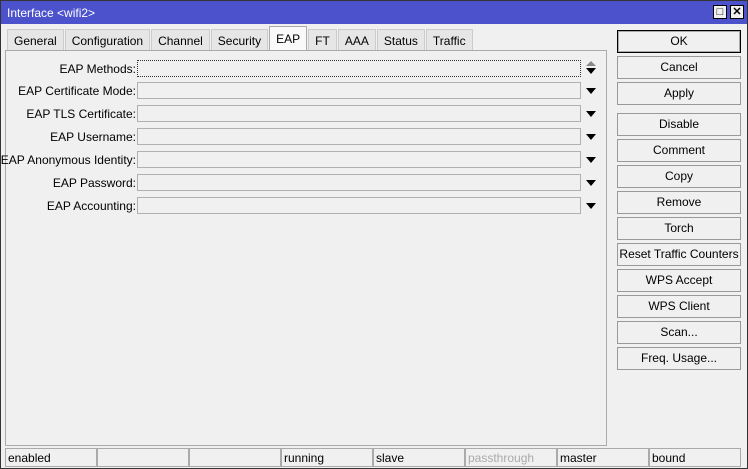 Image resolution: width=748 pixels, height=469 pixels. I want to click on close-icon: ✕, so click(737, 12).